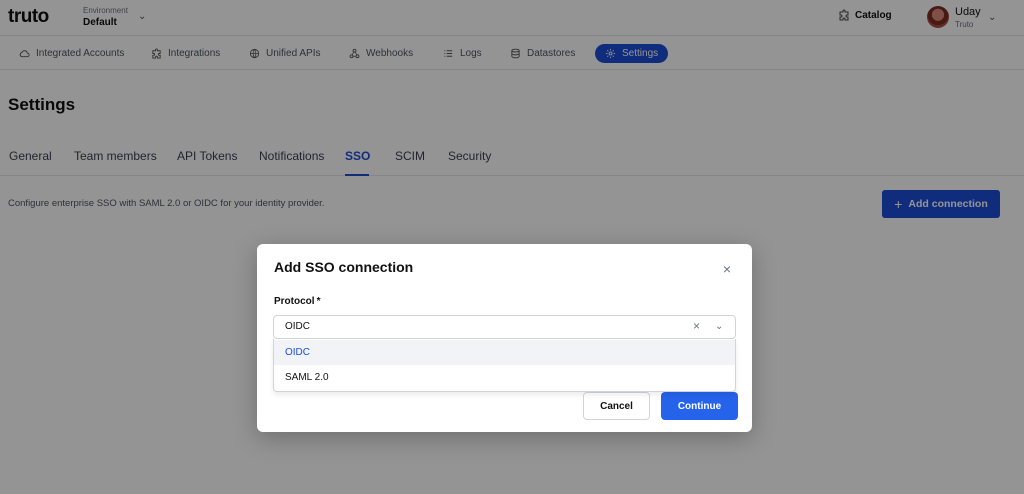 This screenshot has width=1024, height=494. Describe the element at coordinates (297, 326) in the screenshot. I see `protocol-select-value: OIDC` at that location.